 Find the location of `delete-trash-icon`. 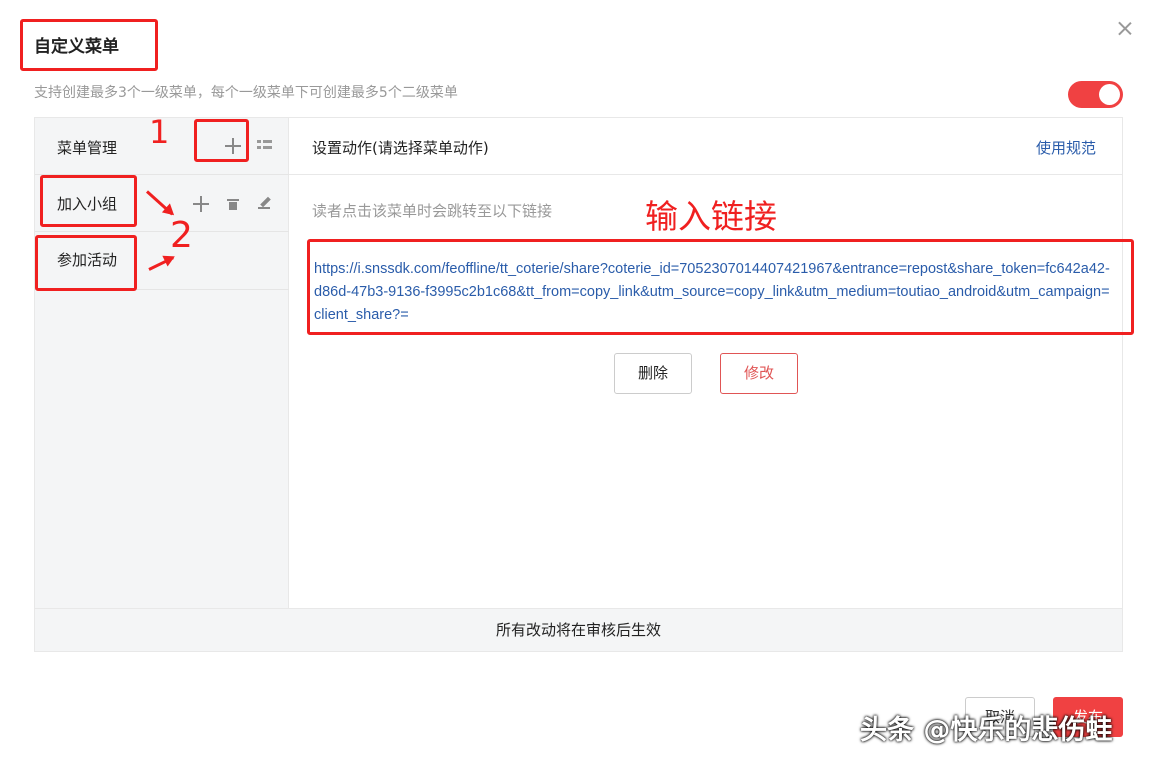

delete-trash-icon is located at coordinates (233, 204).